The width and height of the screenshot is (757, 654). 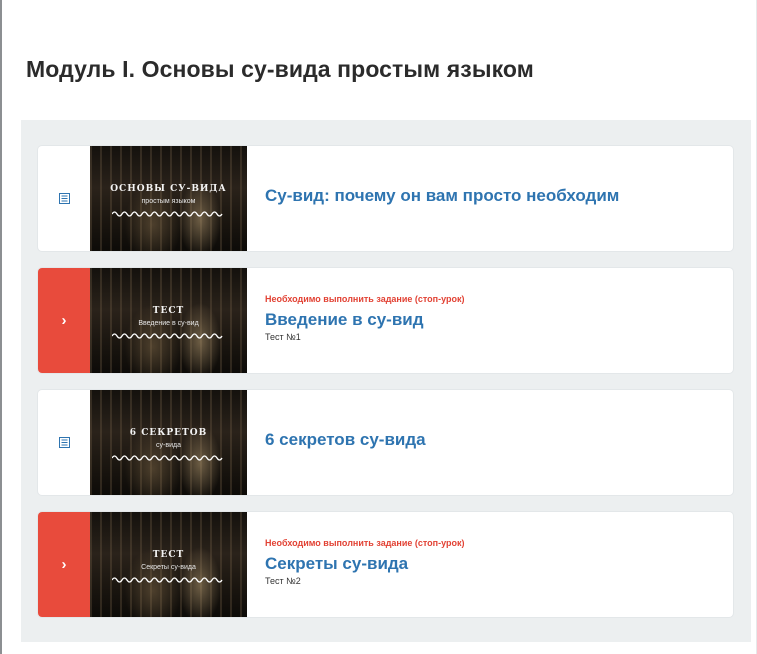 I want to click on lesson-thumbnail: Тест Секреты су-вида, so click(x=168, y=564).